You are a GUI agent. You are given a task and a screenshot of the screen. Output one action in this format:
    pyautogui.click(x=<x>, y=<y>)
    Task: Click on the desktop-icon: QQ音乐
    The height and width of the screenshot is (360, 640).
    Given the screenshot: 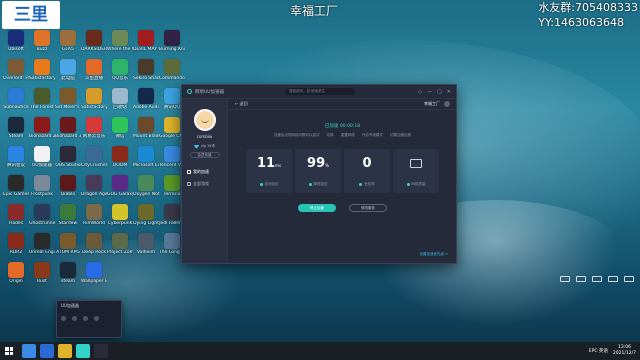 What is the action you would take?
    pyautogui.click(x=120, y=70)
    